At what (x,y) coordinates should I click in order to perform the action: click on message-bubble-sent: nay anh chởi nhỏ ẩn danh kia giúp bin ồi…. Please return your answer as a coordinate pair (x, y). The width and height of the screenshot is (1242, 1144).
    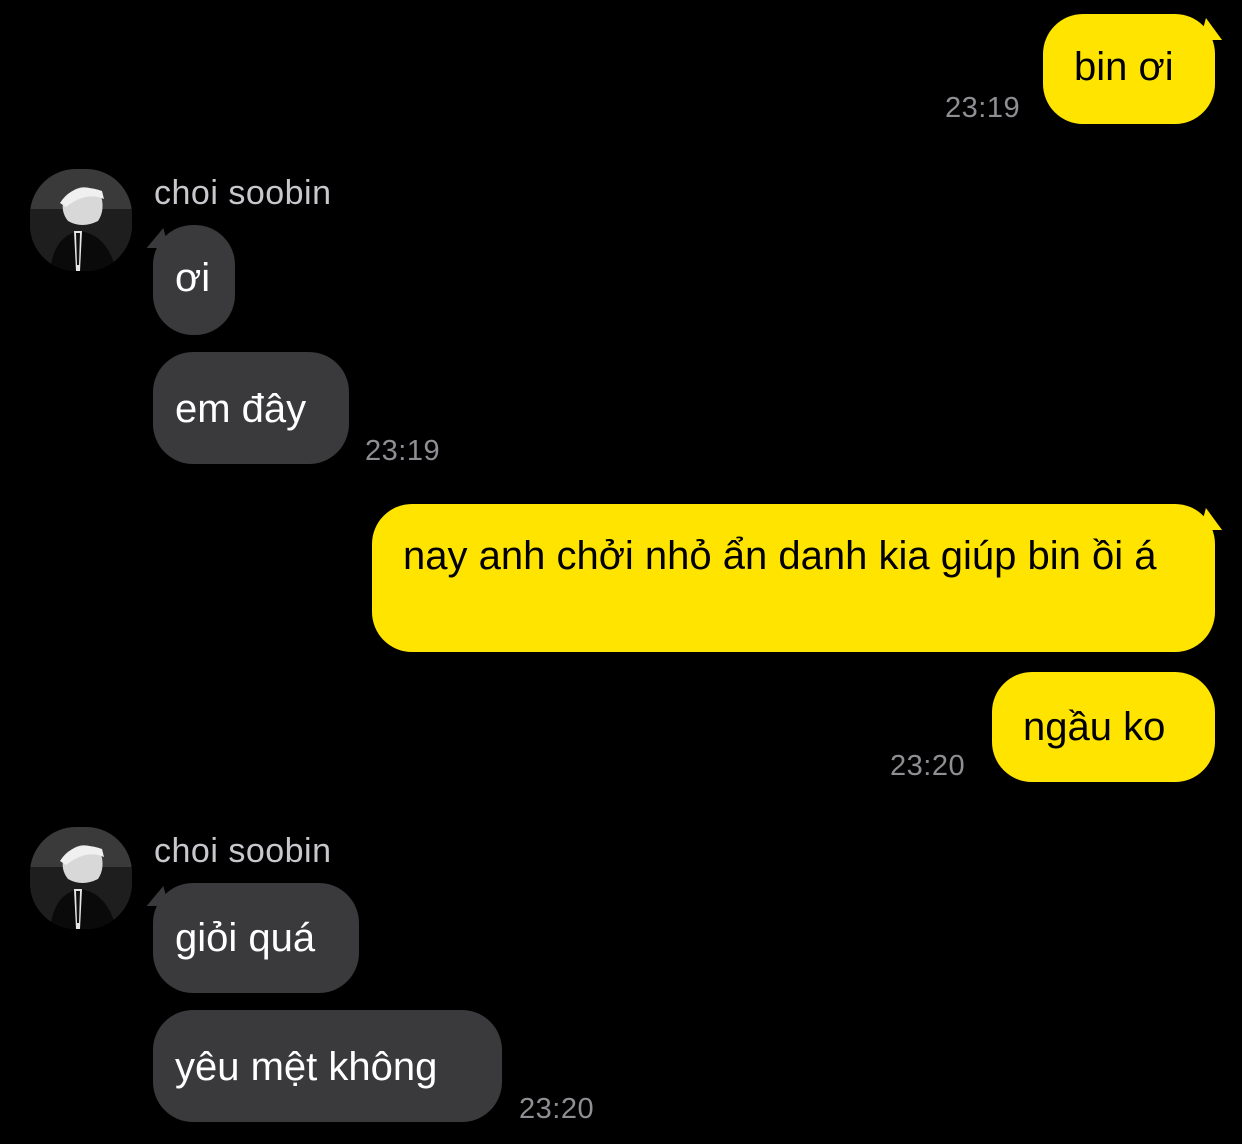
    Looking at the image, I should click on (793, 578).